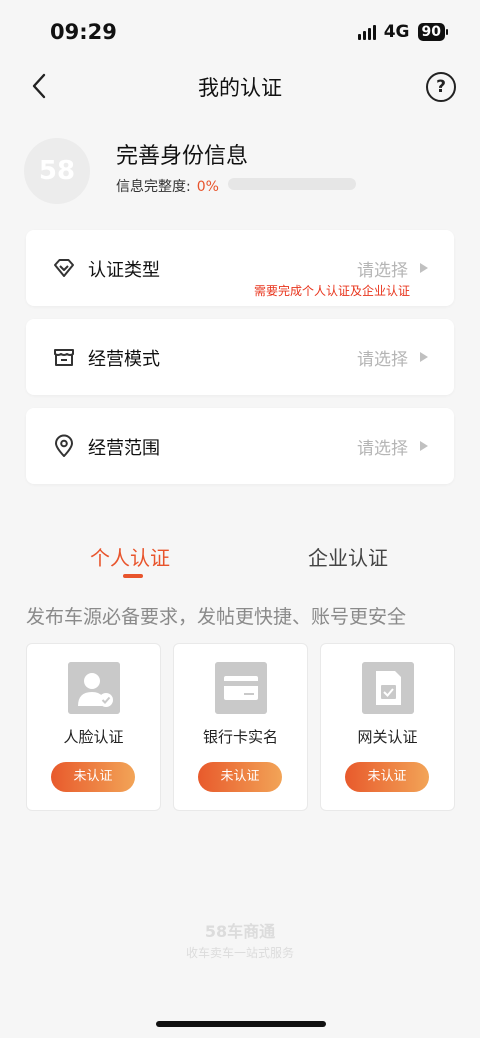 This screenshot has width=480, height=1038. What do you see at coordinates (240, 737) in the screenshot?
I see `cert-label: 银行卡实名` at bounding box center [240, 737].